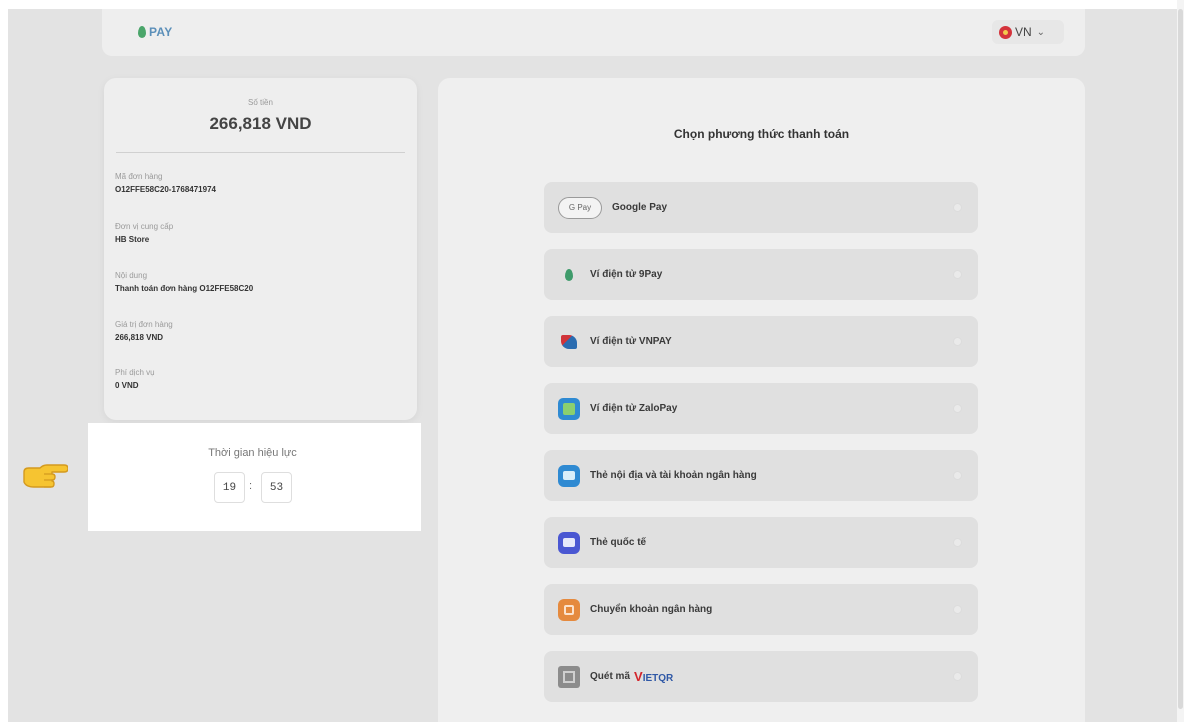  Describe the element at coordinates (139, 337) in the screenshot. I see `order-value-value: 266,818 VND` at that location.